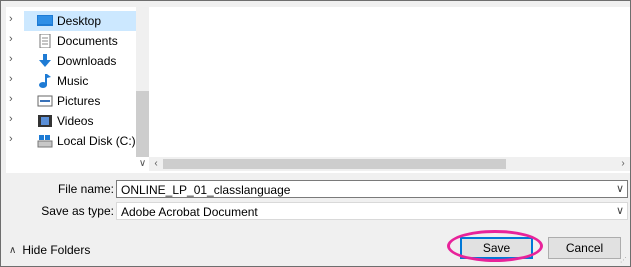  I want to click on nav-item-desktop: › Desktop, so click(72, 21).